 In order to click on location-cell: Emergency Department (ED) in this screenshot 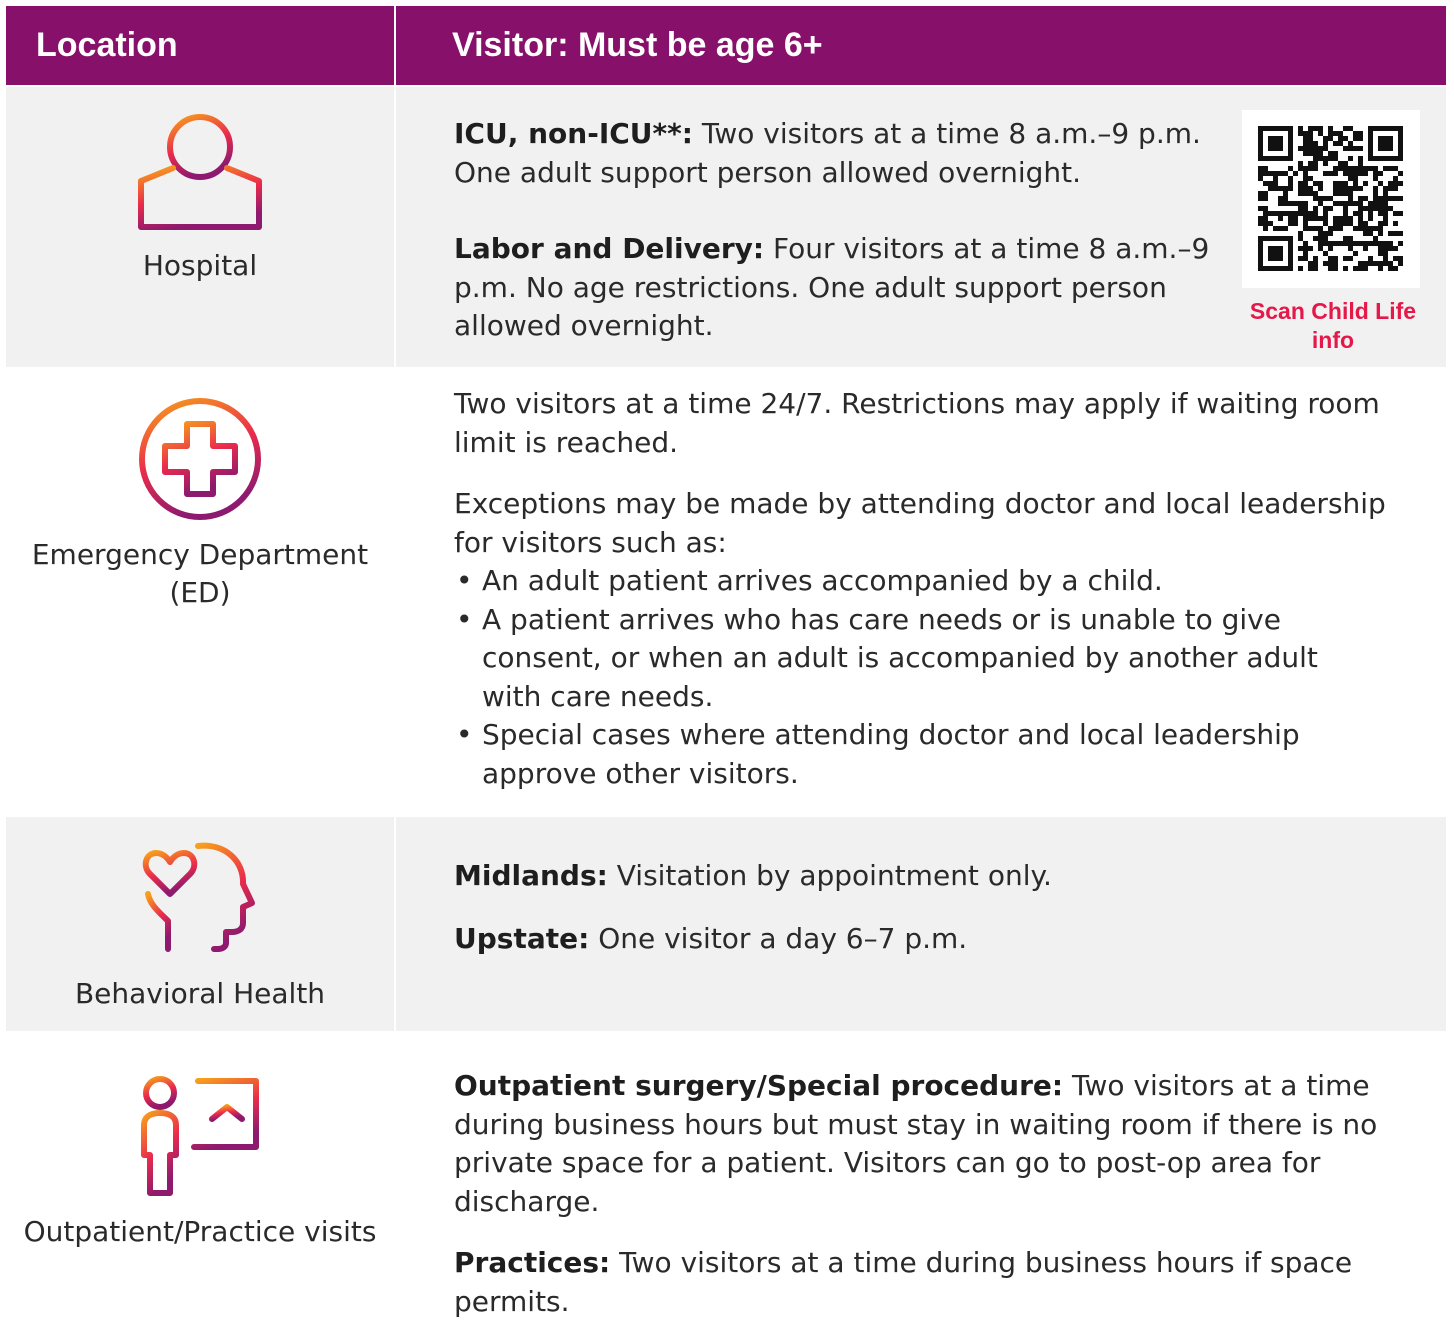, I will do `click(200, 592)`.